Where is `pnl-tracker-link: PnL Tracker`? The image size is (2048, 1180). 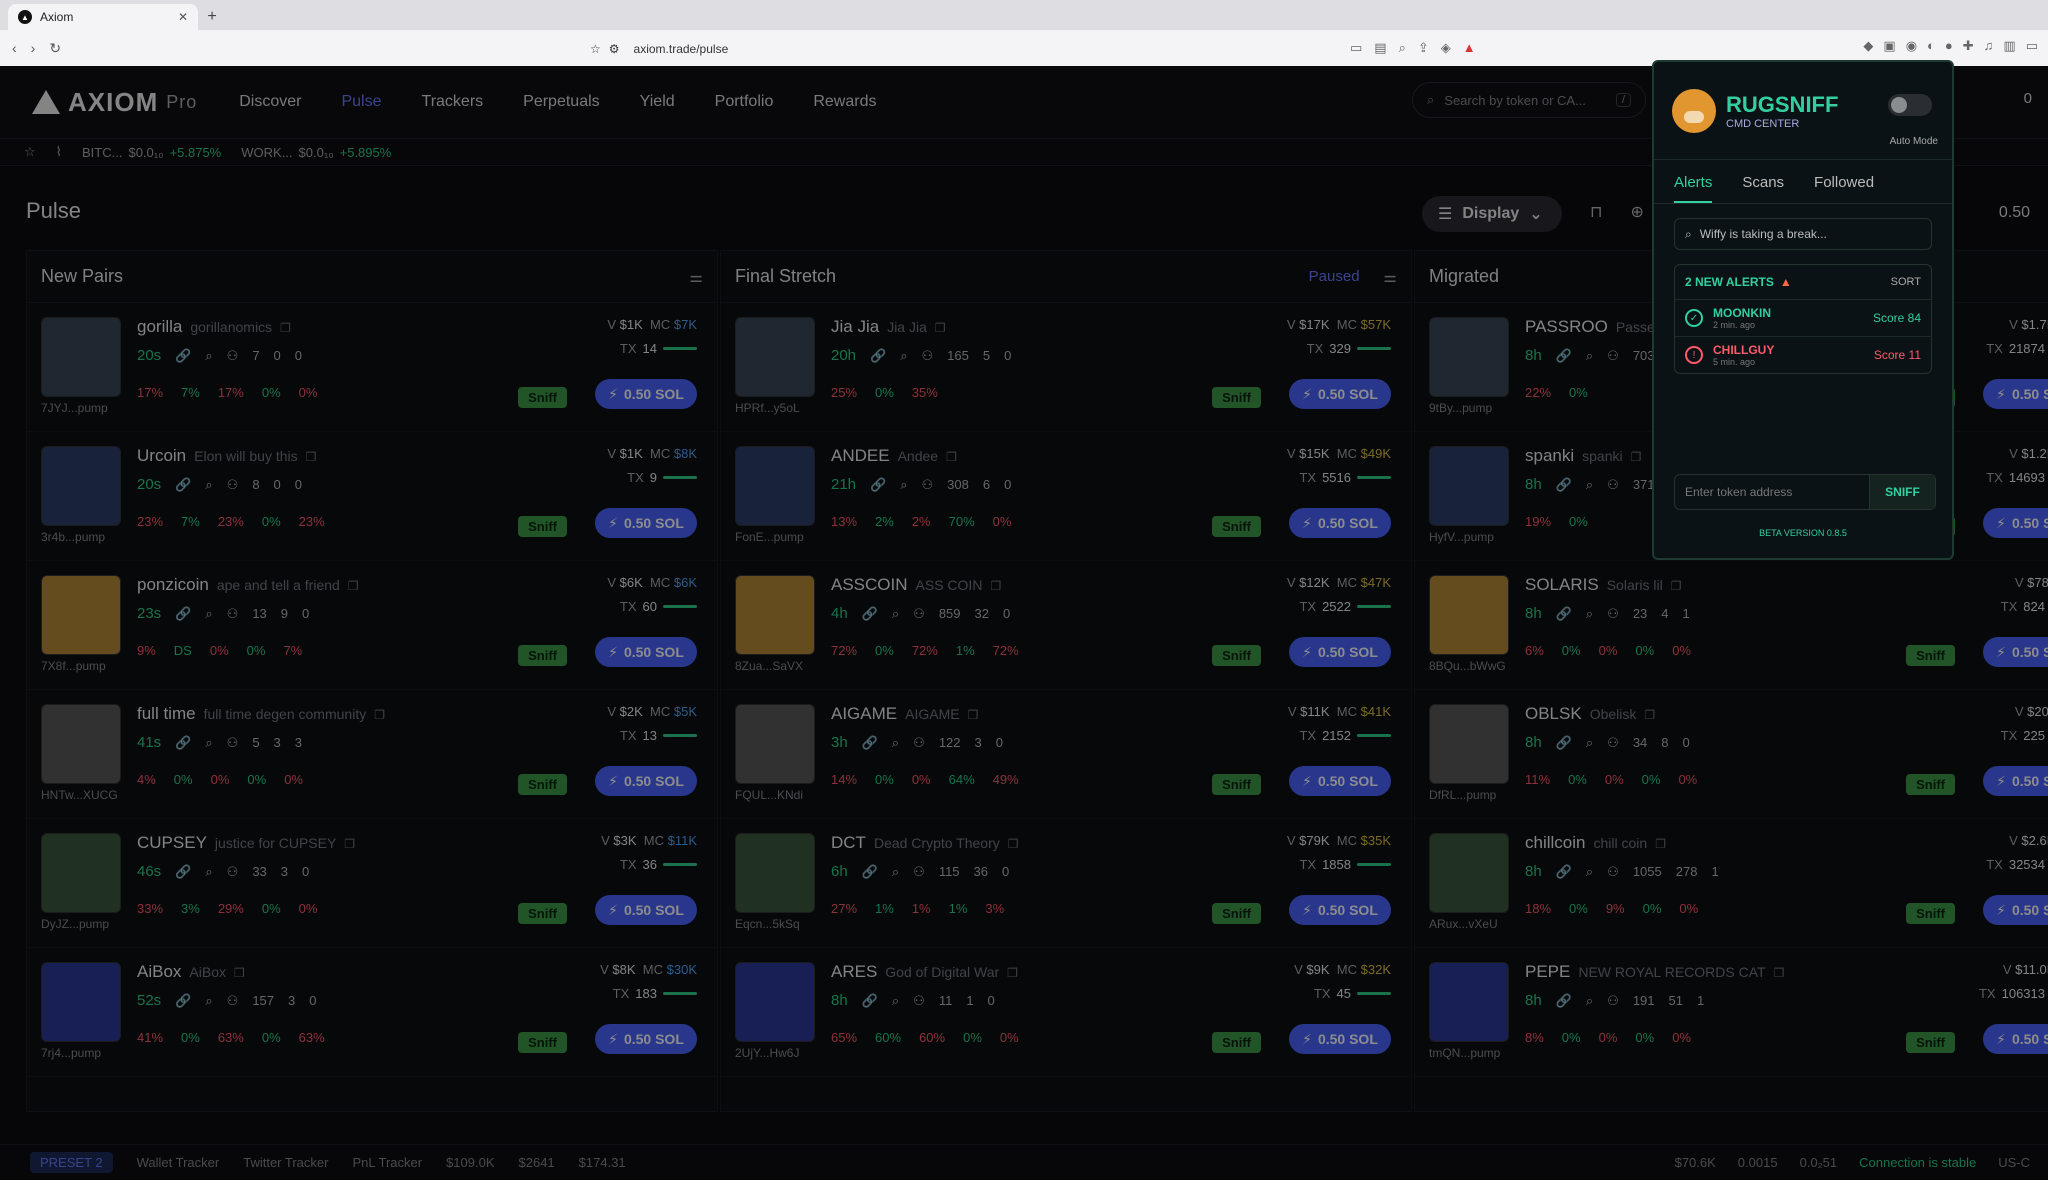 pnl-tracker-link: PnL Tracker is located at coordinates (387, 1162).